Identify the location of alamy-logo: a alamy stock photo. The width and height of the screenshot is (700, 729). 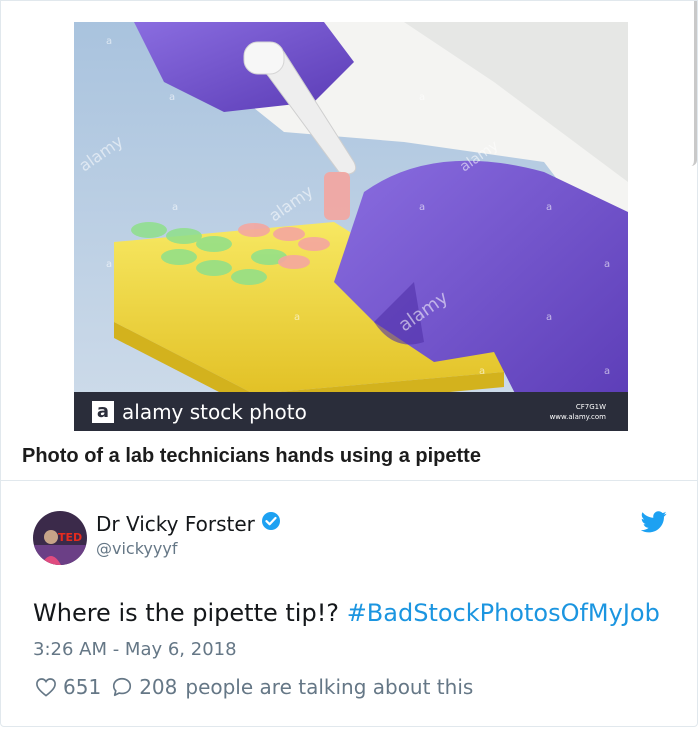
(199, 412).